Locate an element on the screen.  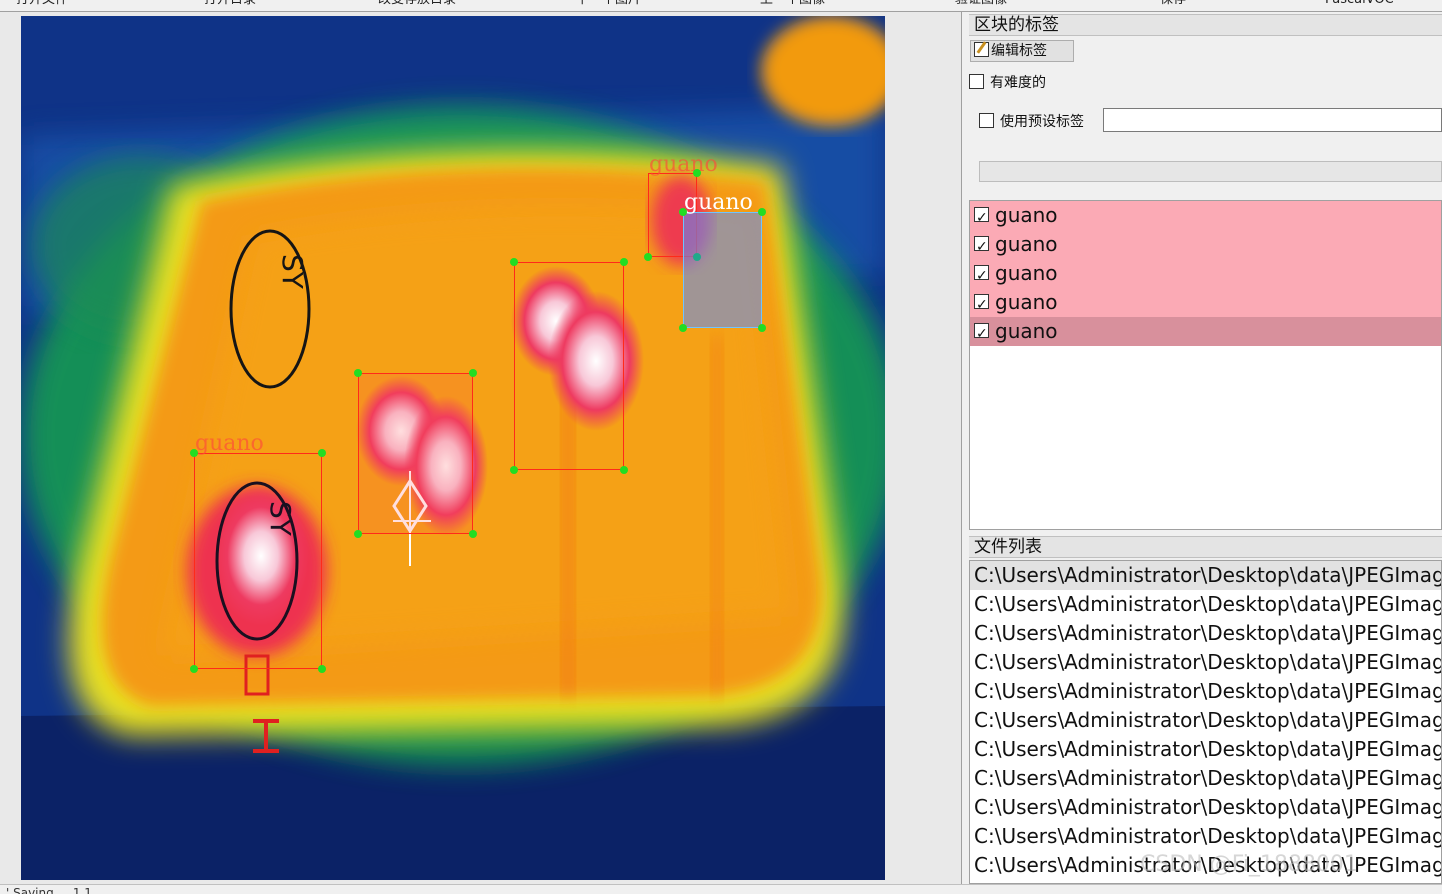
edit-label-button: 编辑标签 is located at coordinates (1022, 51).